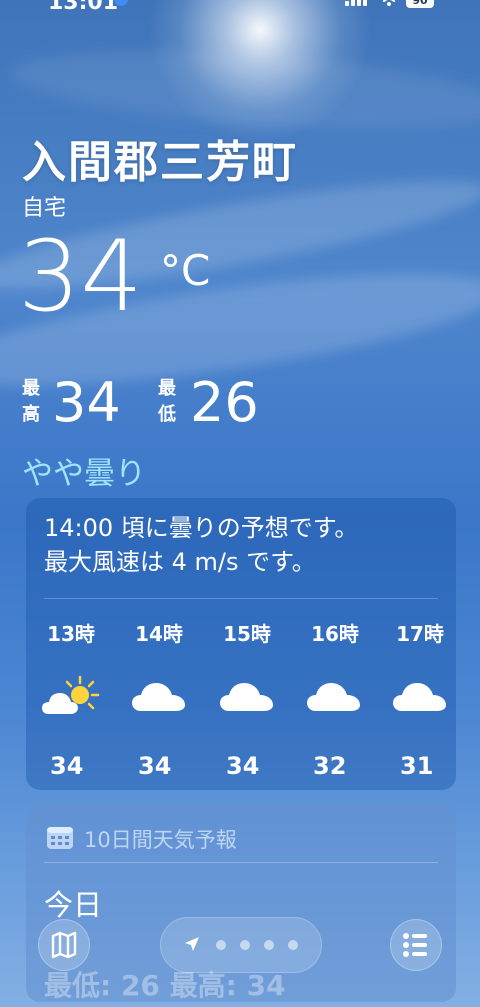 The height and width of the screenshot is (1007, 480). What do you see at coordinates (180, 561) in the screenshot?
I see `summary-line-2: 最大風速は 4 m/s です。` at bounding box center [180, 561].